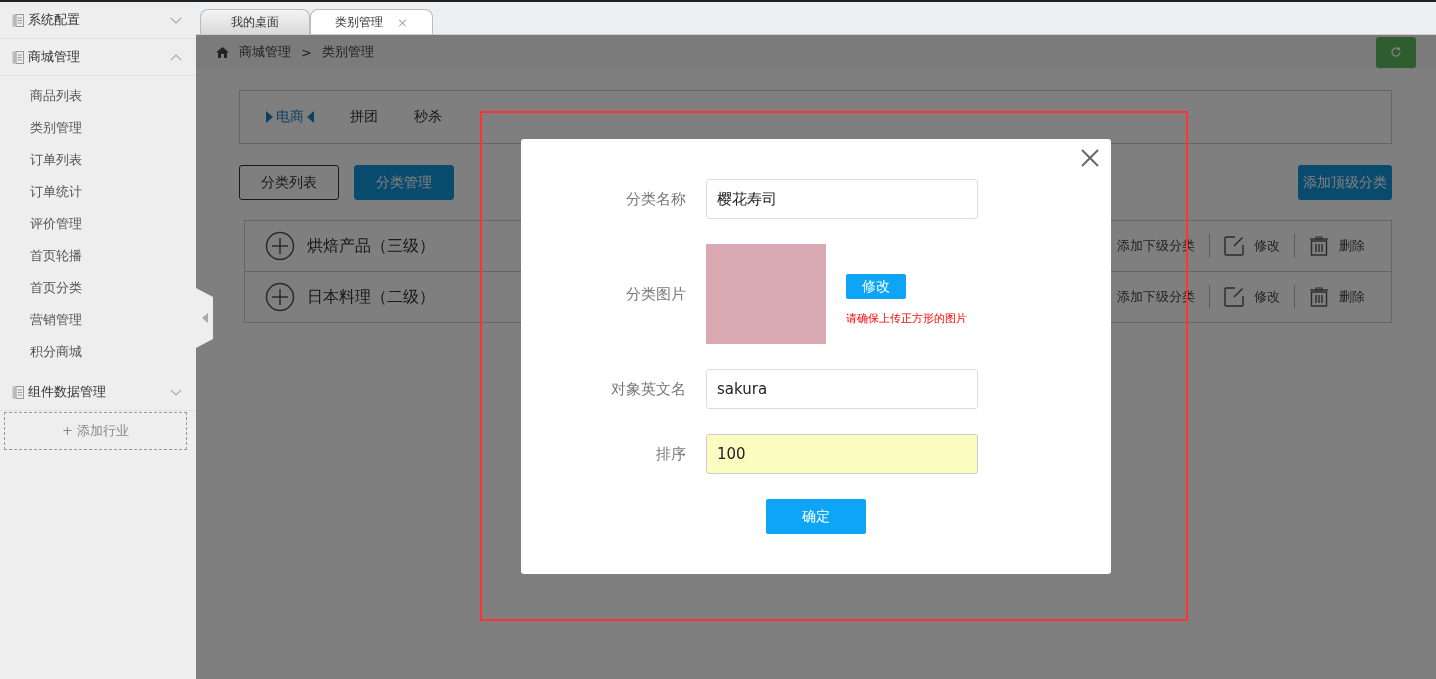 Image resolution: width=1436 pixels, height=679 pixels. What do you see at coordinates (98, 320) in the screenshot?
I see `sidebar-item: 营销管理` at bounding box center [98, 320].